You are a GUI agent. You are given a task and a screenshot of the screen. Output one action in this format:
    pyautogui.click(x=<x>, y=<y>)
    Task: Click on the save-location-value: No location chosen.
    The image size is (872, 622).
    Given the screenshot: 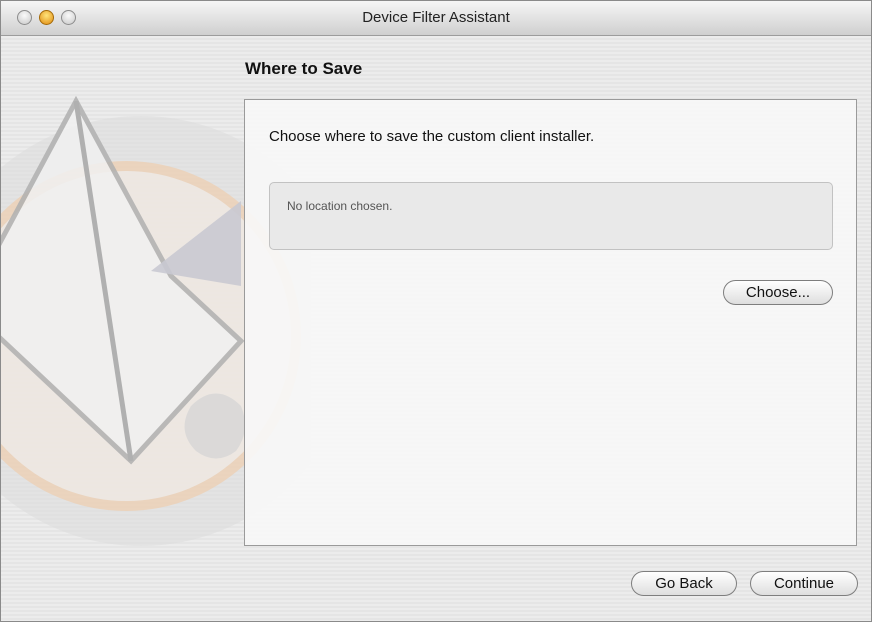 What is the action you would take?
    pyautogui.click(x=340, y=206)
    